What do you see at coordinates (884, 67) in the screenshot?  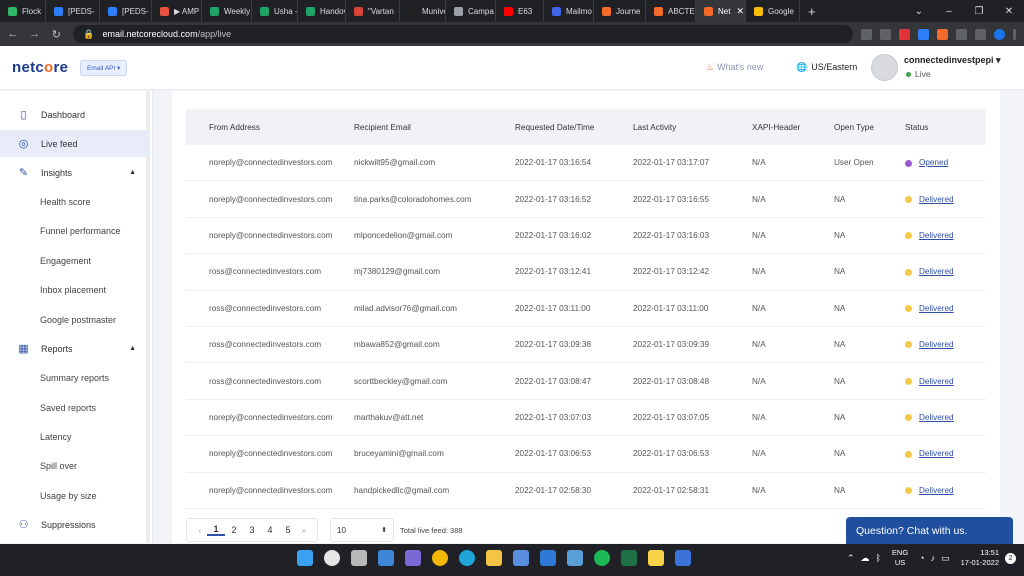 I see `avatar` at bounding box center [884, 67].